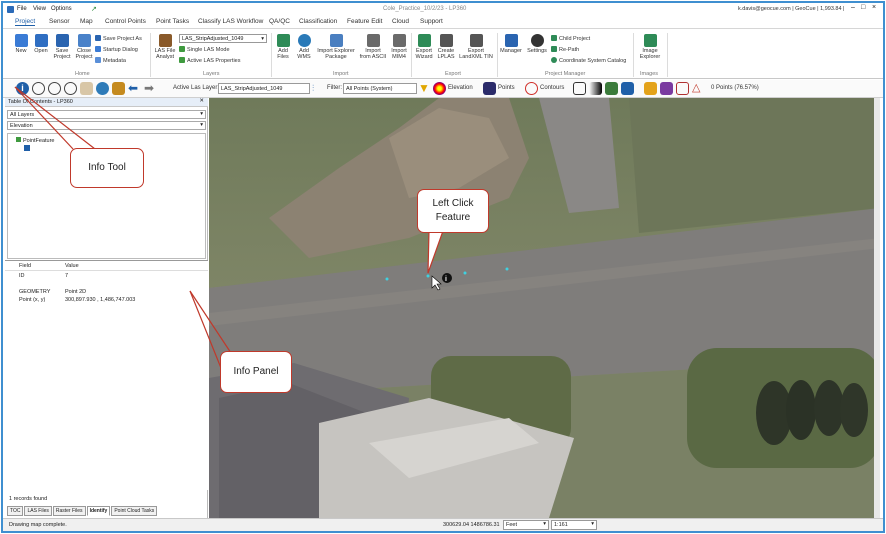 The height and width of the screenshot is (534, 886). I want to click on re-path-button: Re-Path, so click(565, 49).